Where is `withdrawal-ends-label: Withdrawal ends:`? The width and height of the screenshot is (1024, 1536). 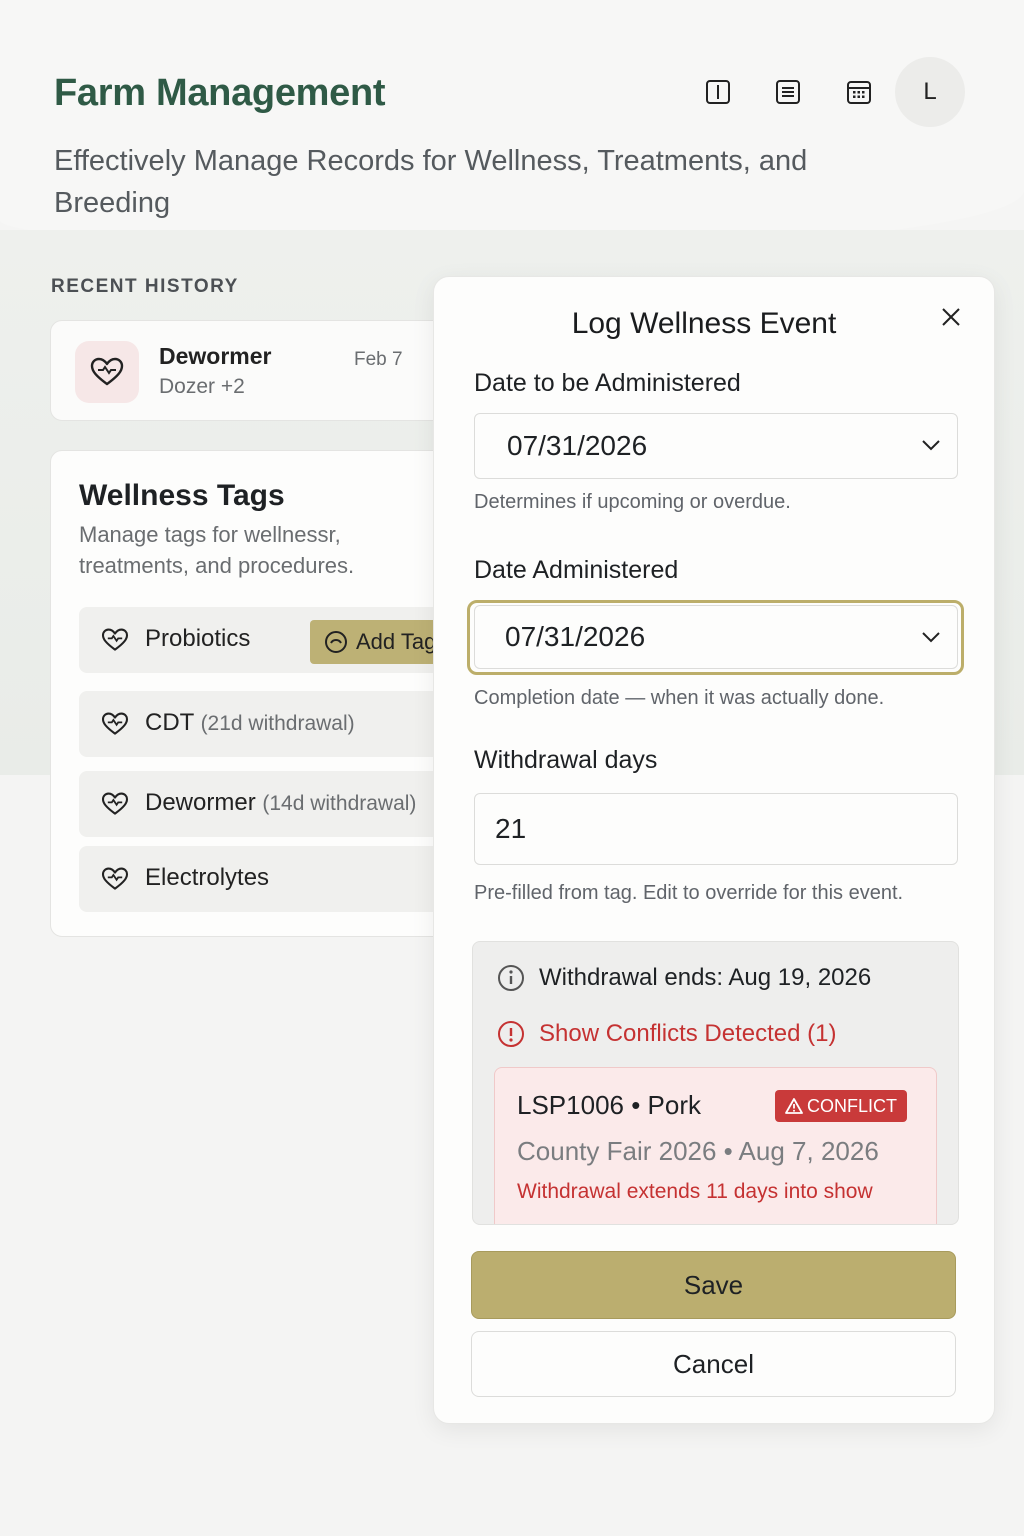 withdrawal-ends-label: Withdrawal ends: is located at coordinates (631, 977).